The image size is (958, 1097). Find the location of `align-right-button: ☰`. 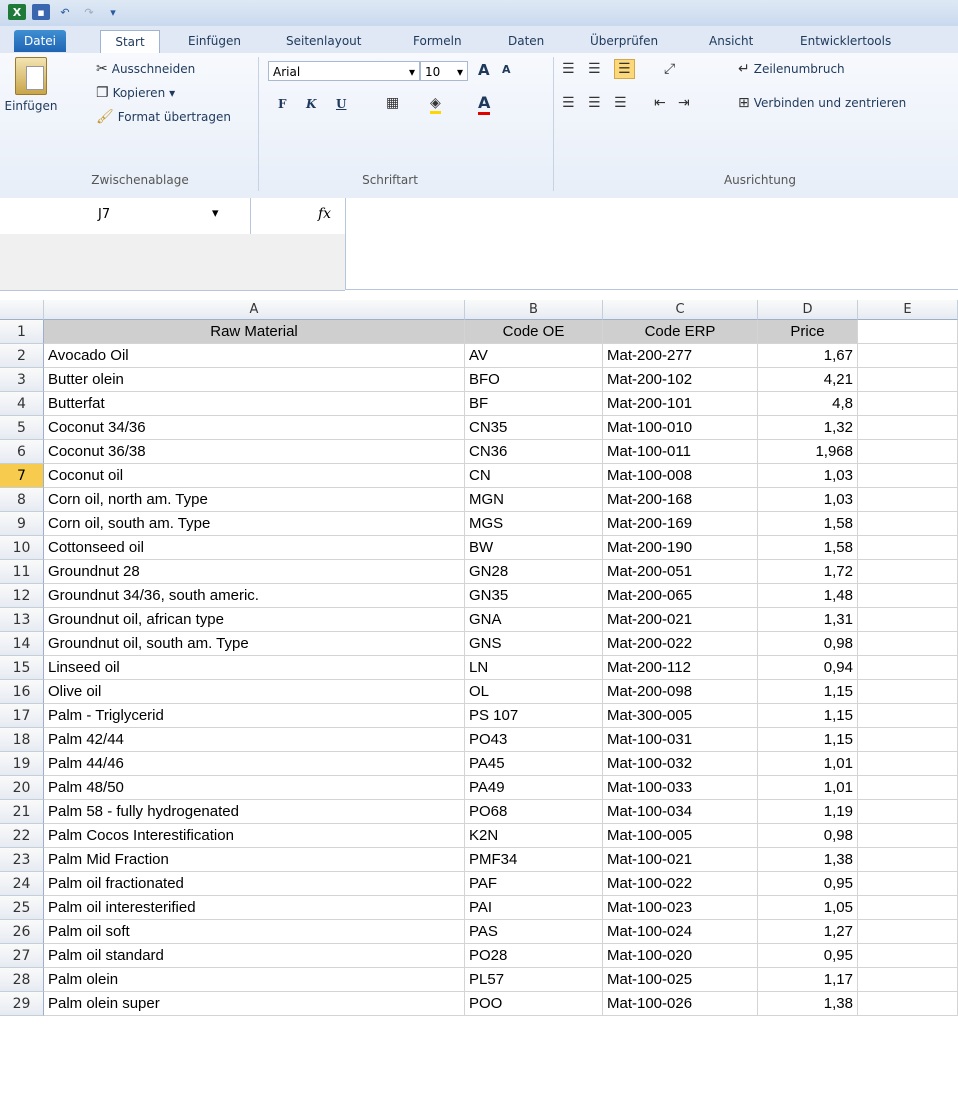

align-right-button: ☰ is located at coordinates (620, 103).